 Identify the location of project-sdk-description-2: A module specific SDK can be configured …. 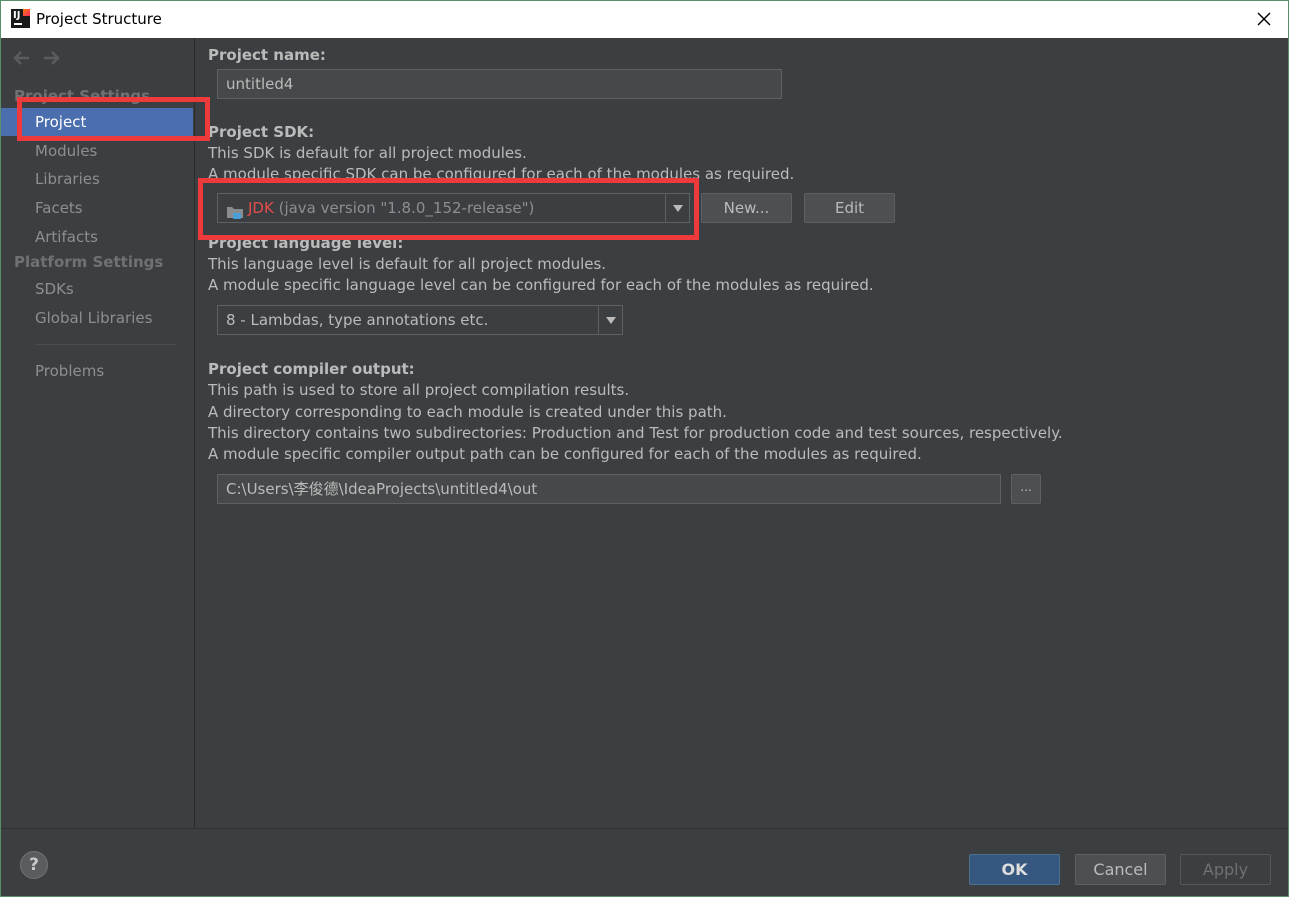
(501, 174).